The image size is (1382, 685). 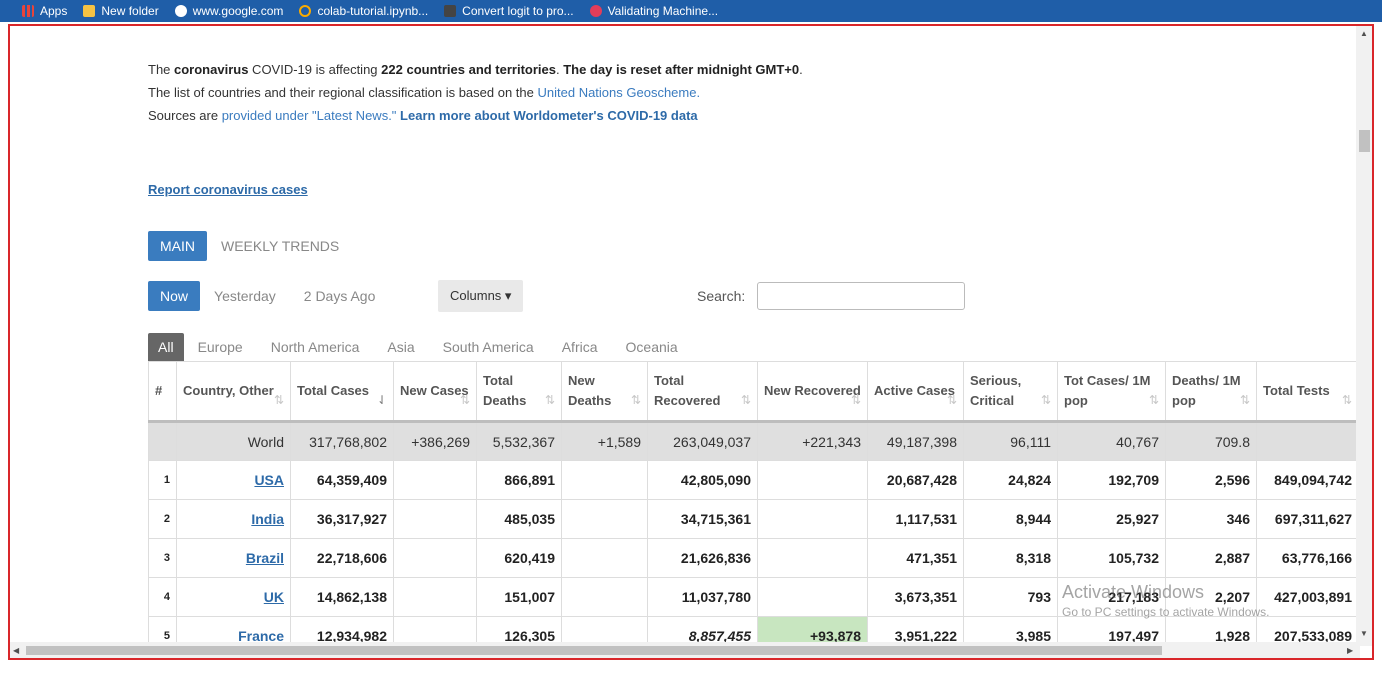 I want to click on table-cell: +1,589, so click(x=604, y=440).